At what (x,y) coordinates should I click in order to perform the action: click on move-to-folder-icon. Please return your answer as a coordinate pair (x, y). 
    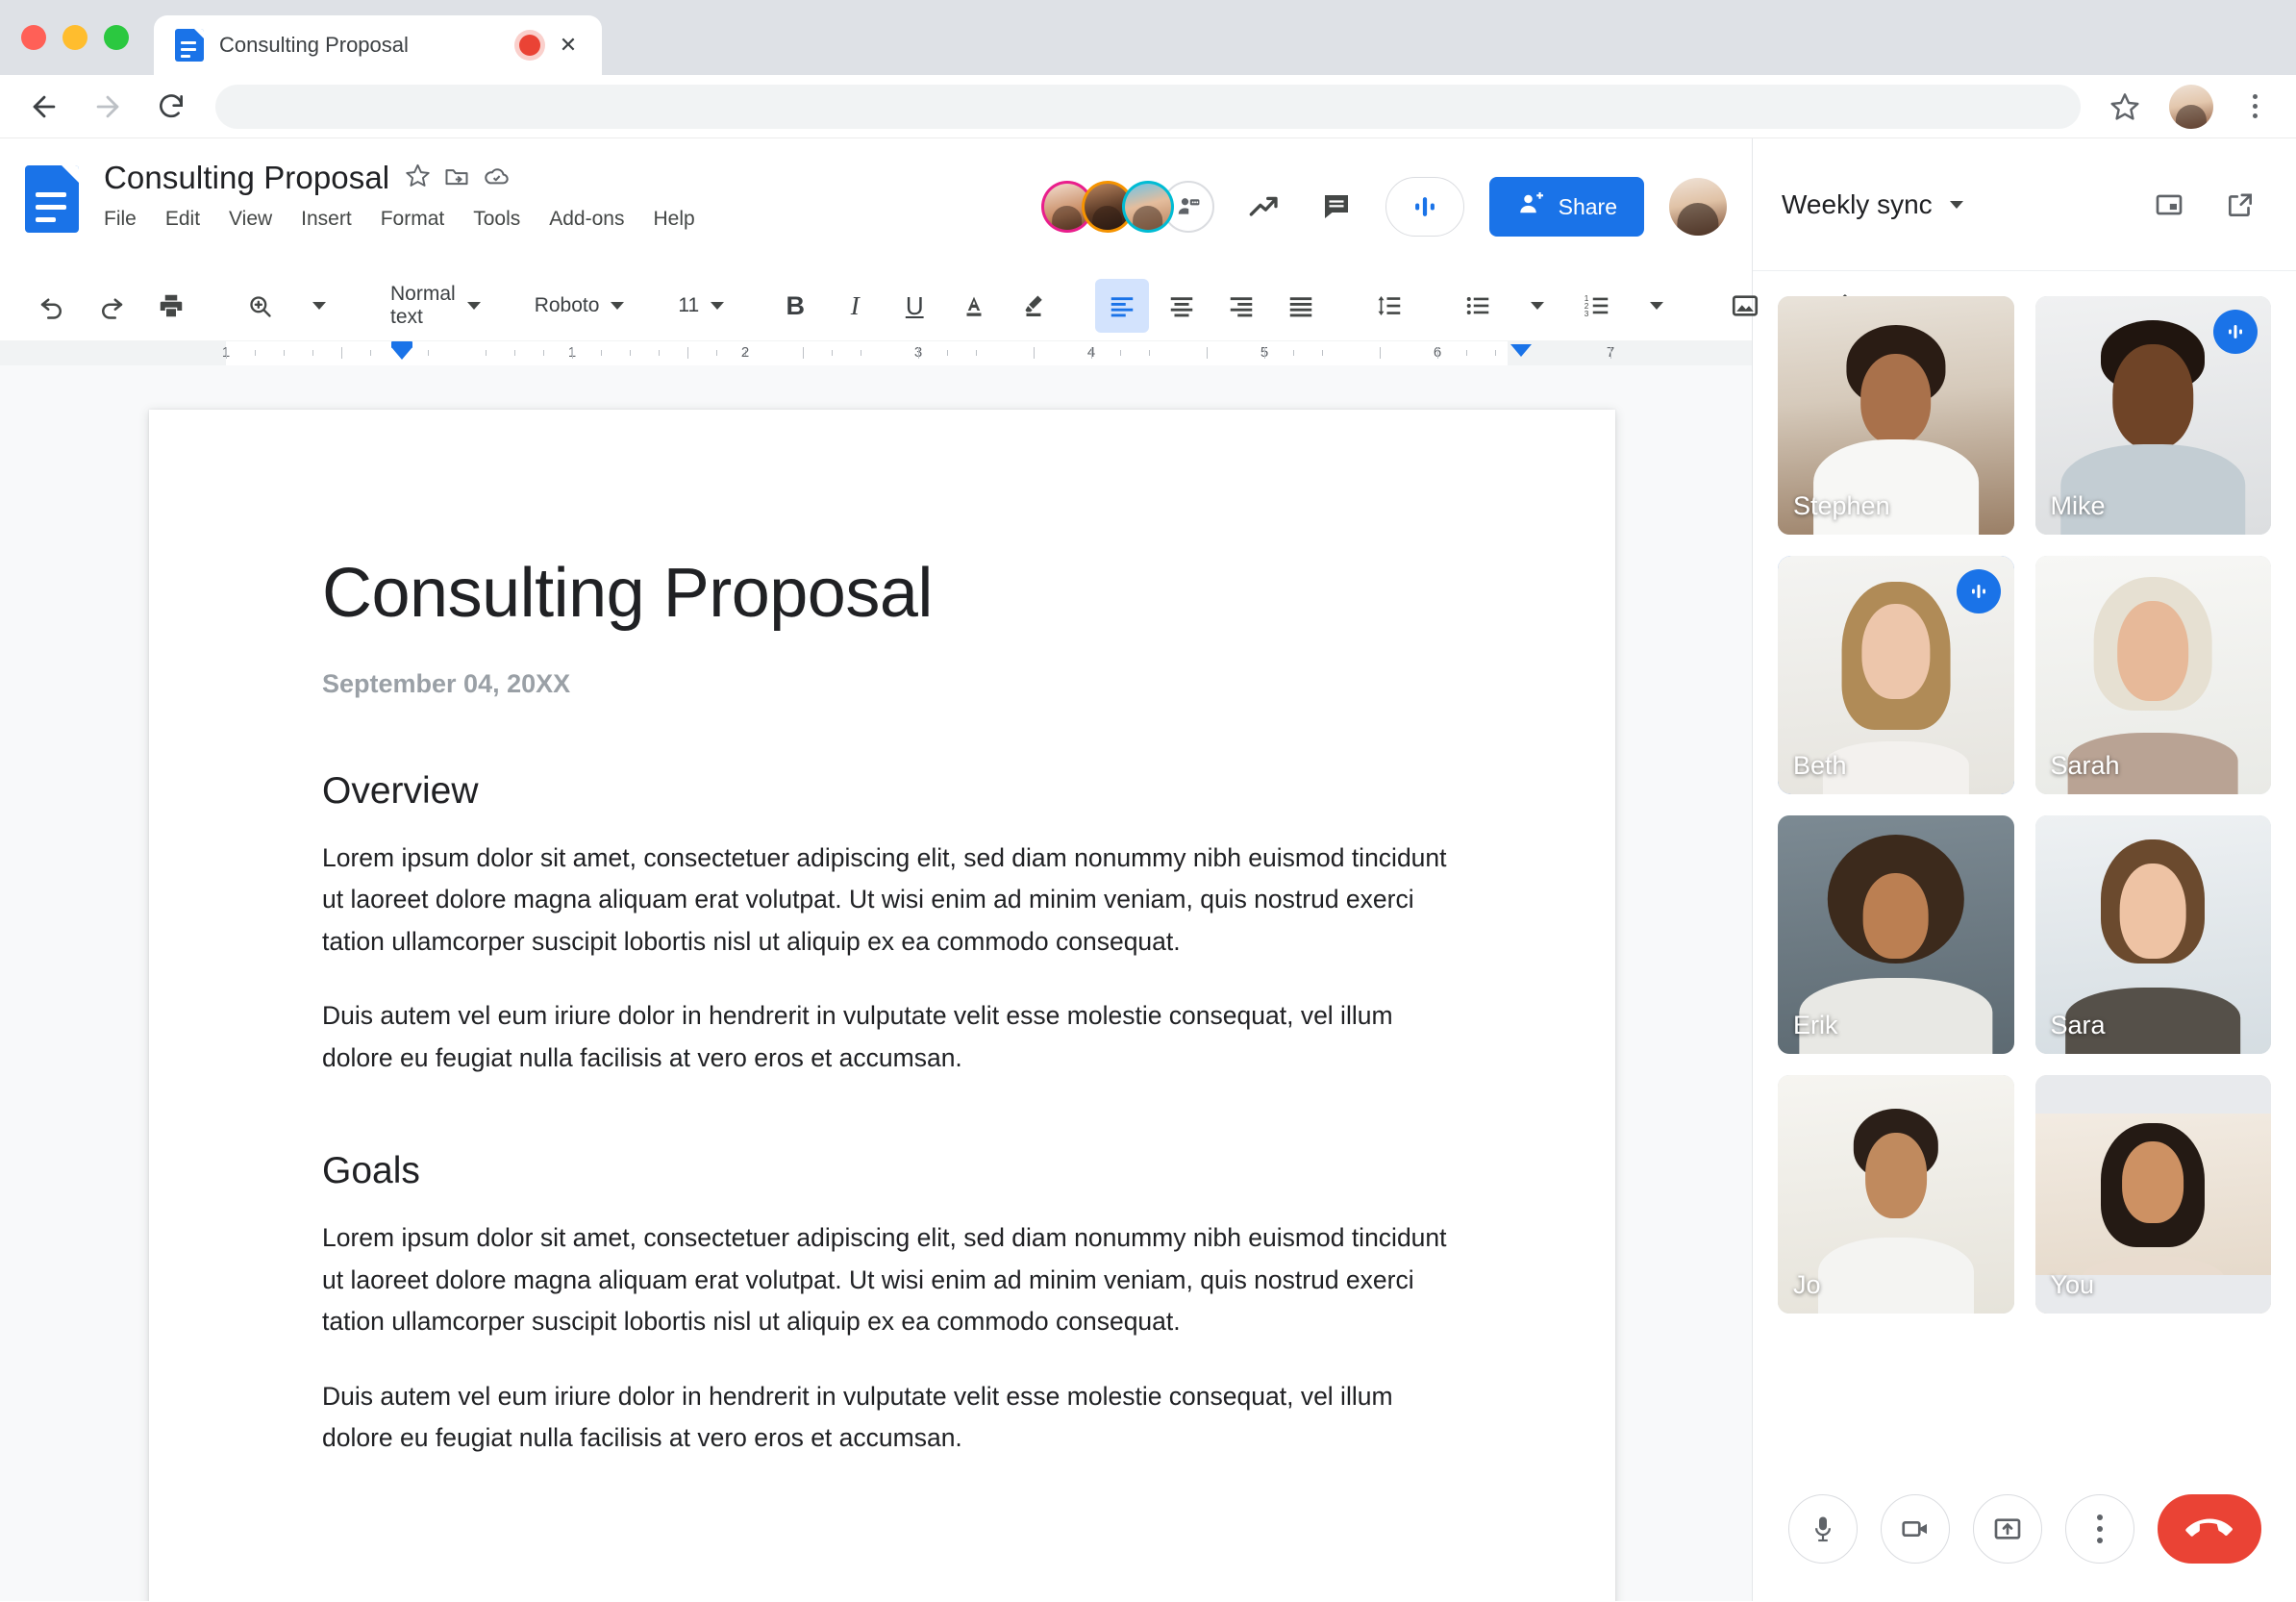
    Looking at the image, I should click on (456, 179).